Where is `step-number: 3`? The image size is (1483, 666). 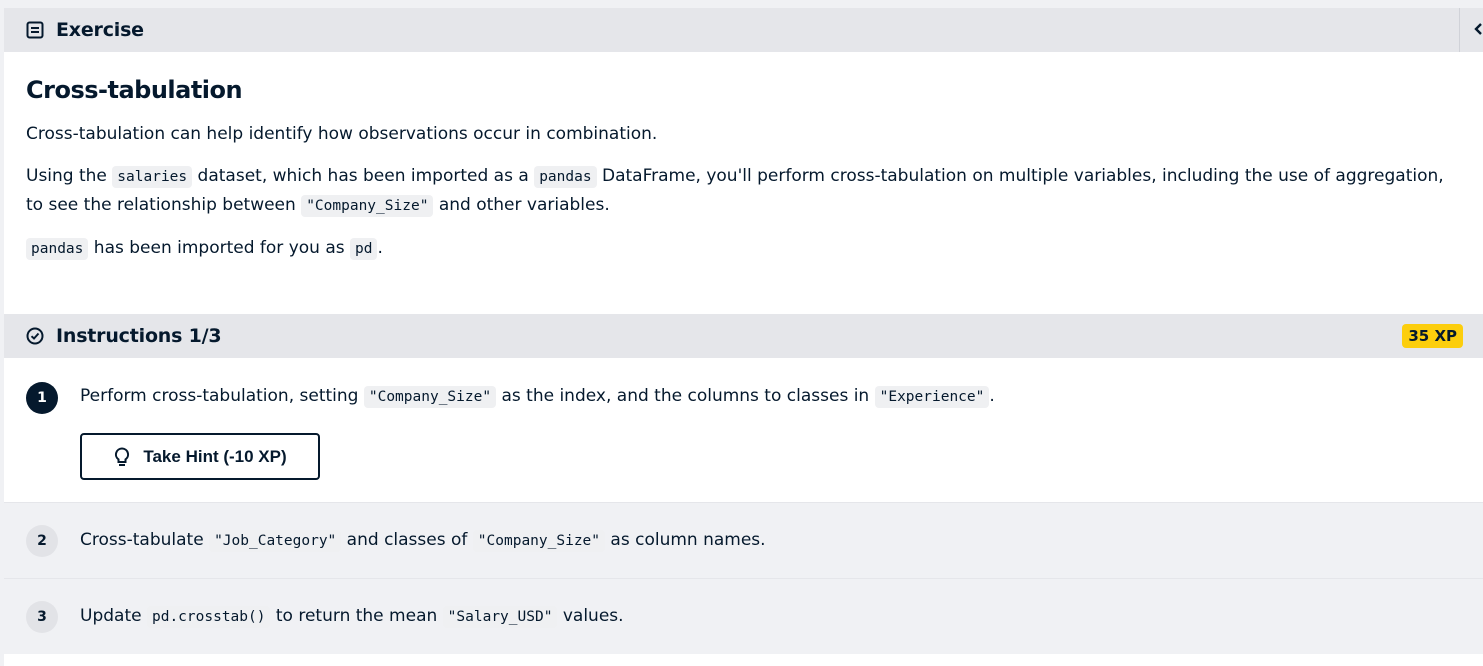 step-number: 3 is located at coordinates (42, 616).